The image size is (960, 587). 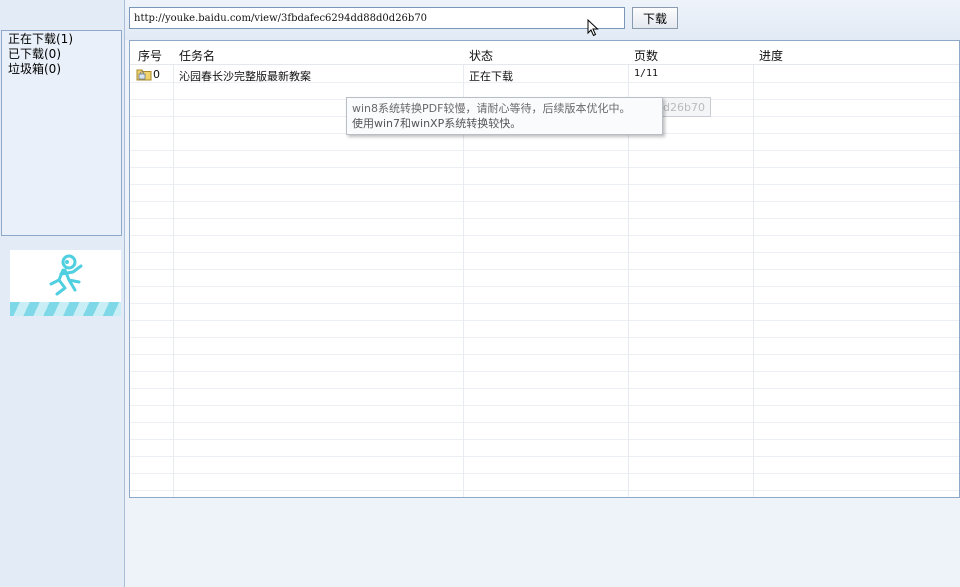 I want to click on download-category-list: 正在下载(1) 已下载(0) 垃圾箱(0), so click(x=61, y=133).